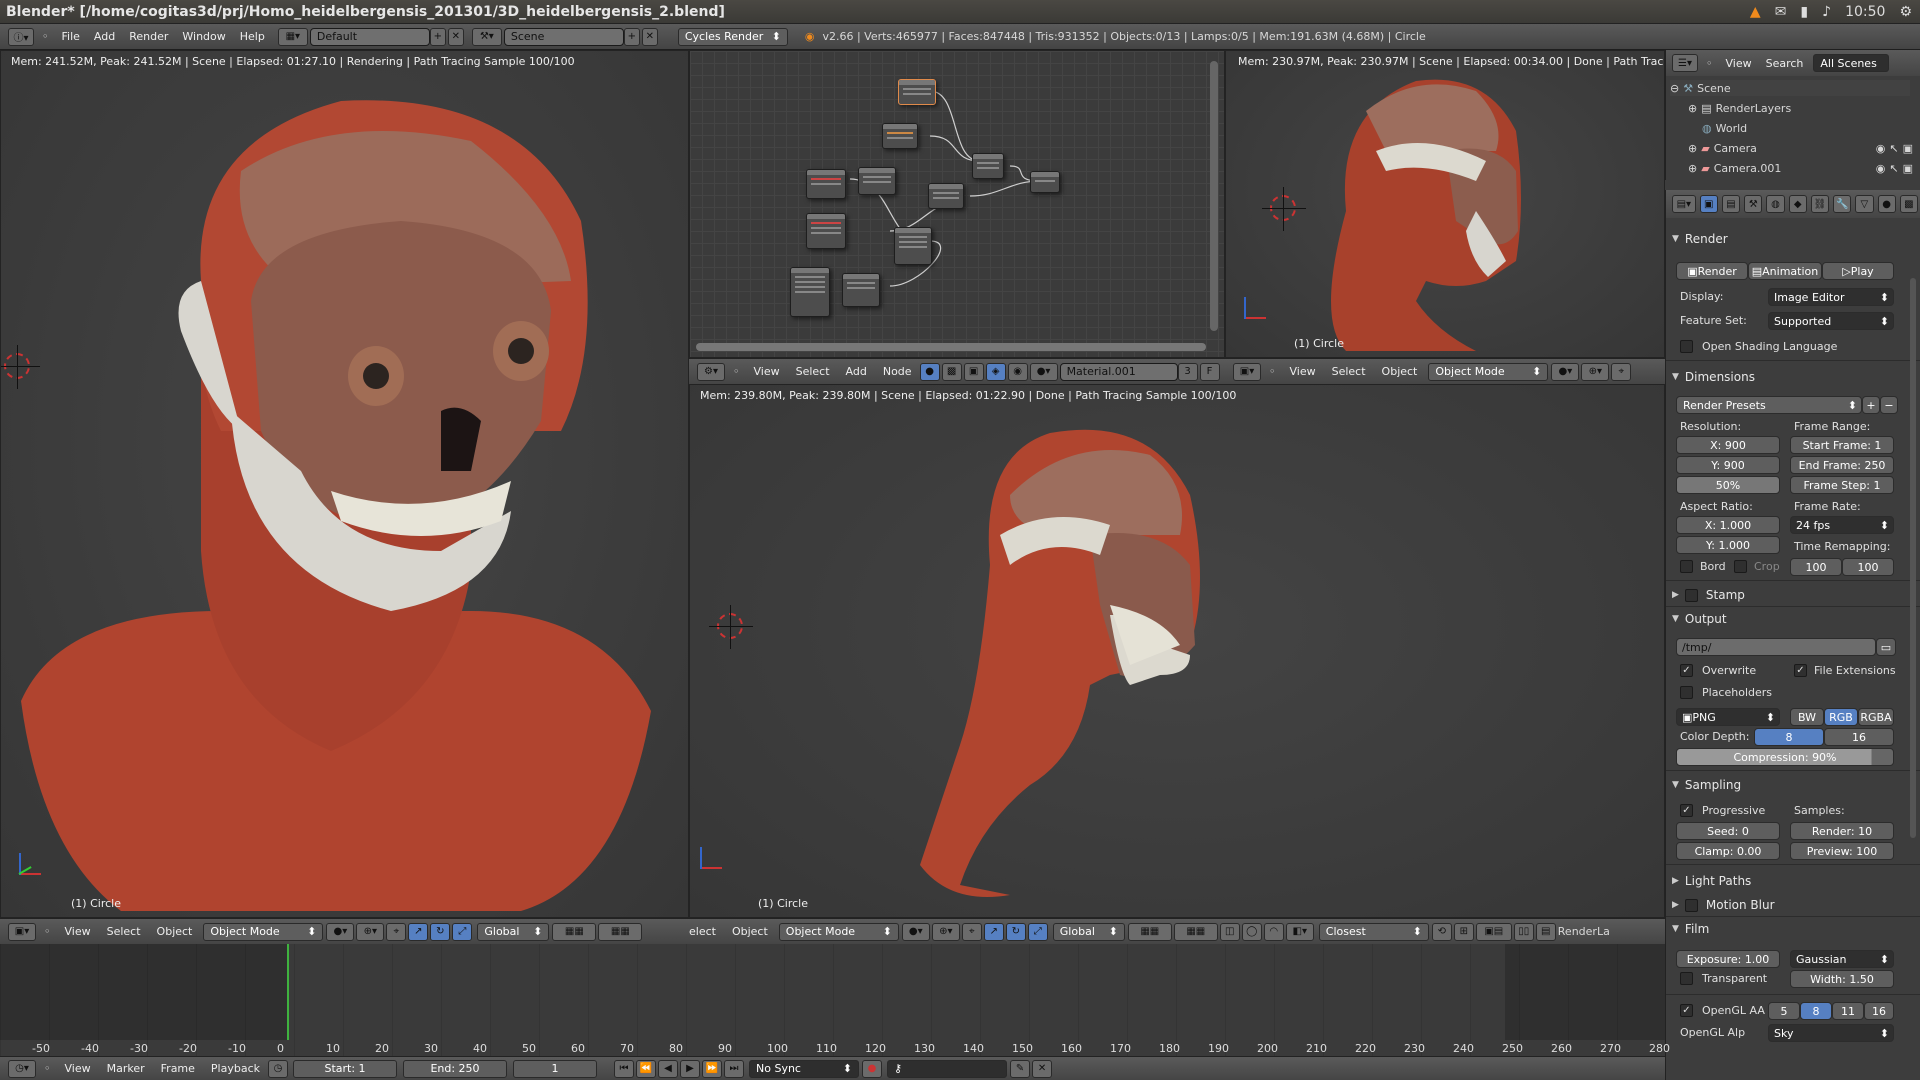  What do you see at coordinates (1793, 595) in the screenshot?
I see `panel-stamp-header: ▶ Stamp` at bounding box center [1793, 595].